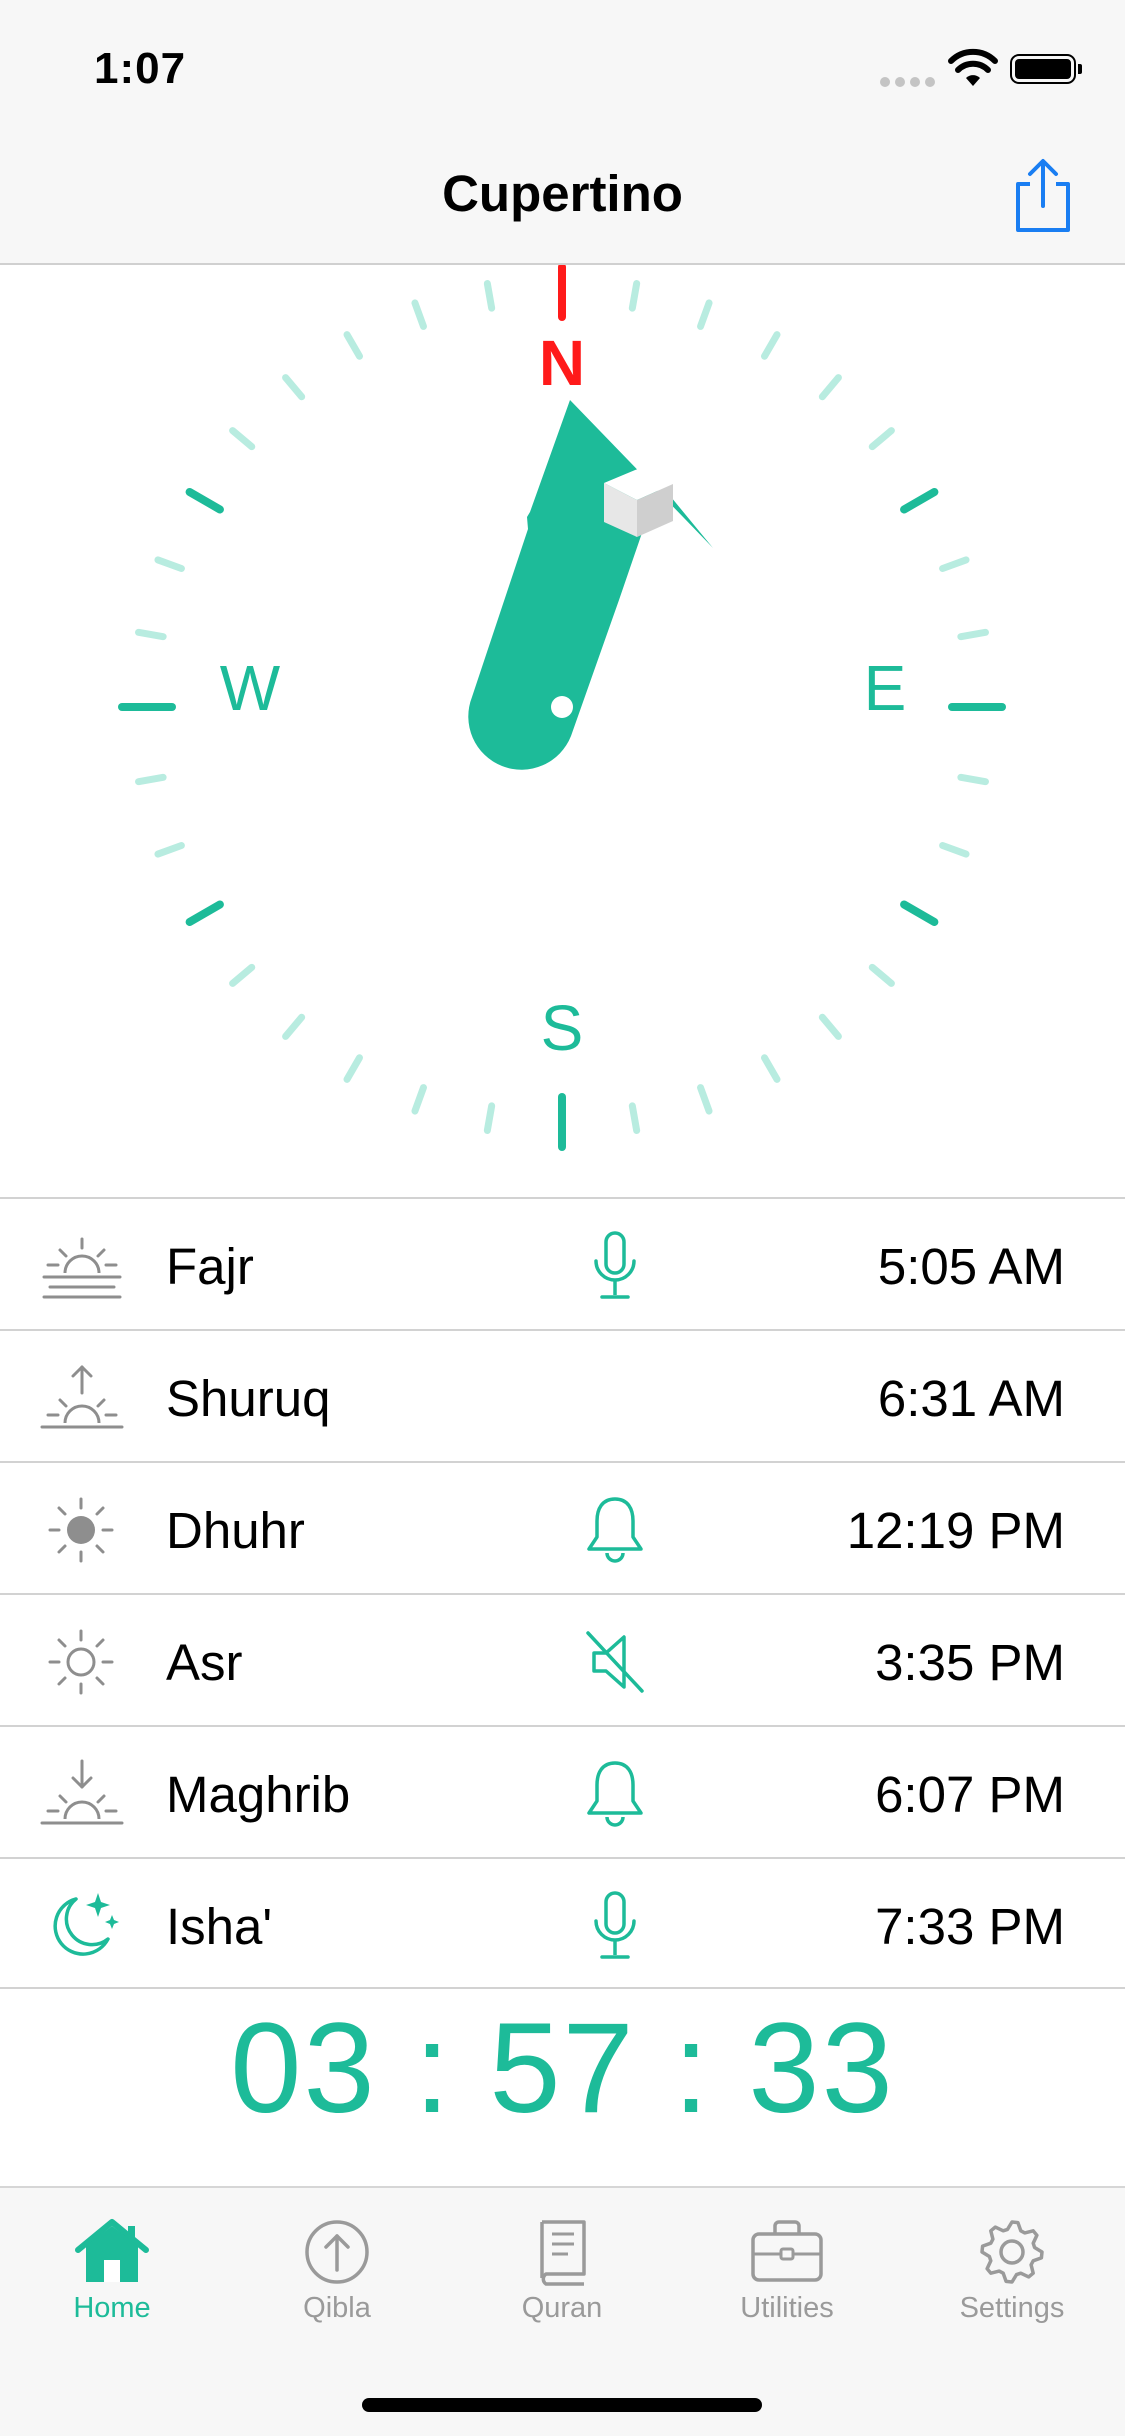 The width and height of the screenshot is (1125, 2436). Describe the element at coordinates (590, 585) in the screenshot. I see `qibla-needle-icon` at that location.